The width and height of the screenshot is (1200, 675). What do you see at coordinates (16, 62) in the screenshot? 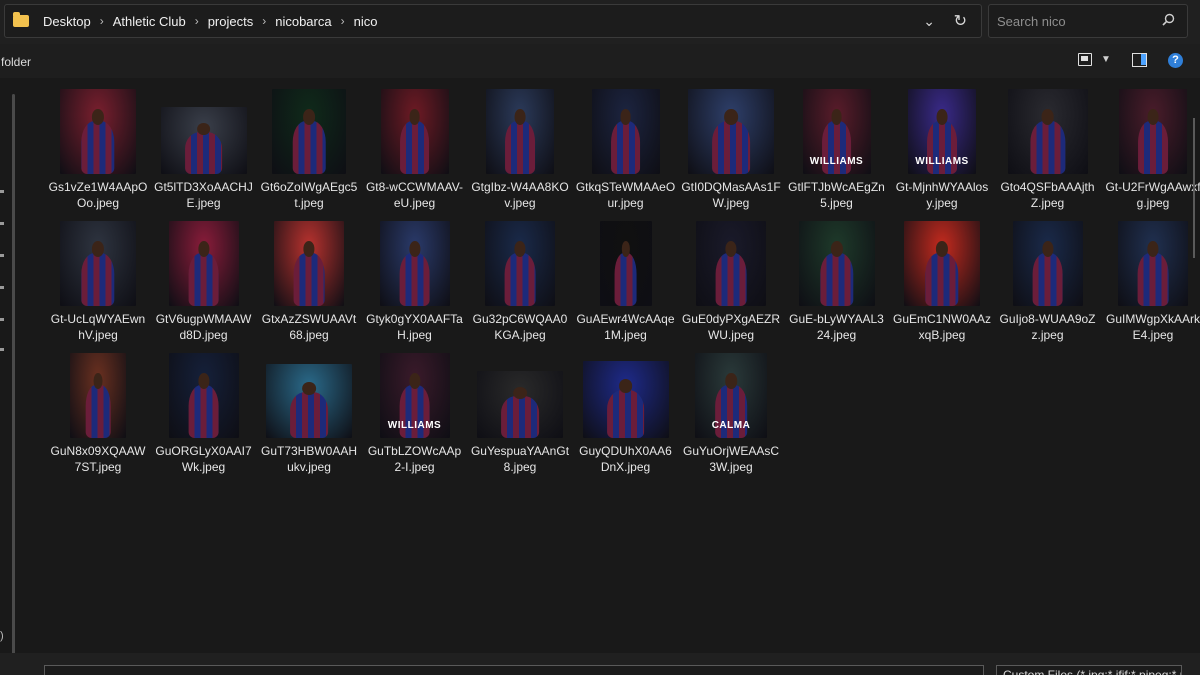
I see `new-folder-button: folder` at bounding box center [16, 62].